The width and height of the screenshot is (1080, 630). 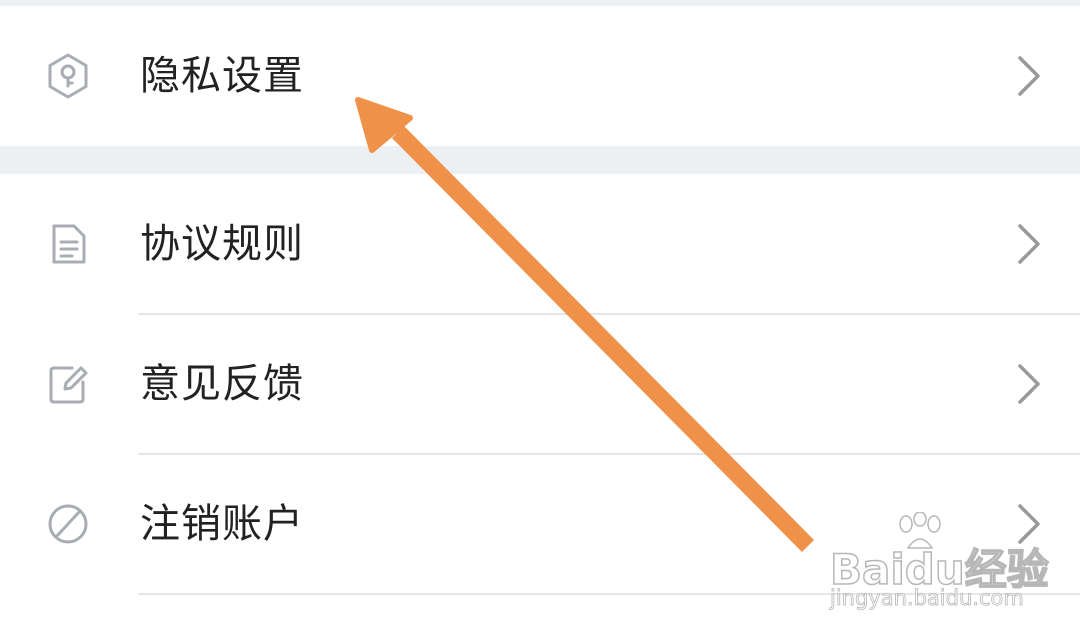 What do you see at coordinates (68, 244) in the screenshot?
I see `document-icon` at bounding box center [68, 244].